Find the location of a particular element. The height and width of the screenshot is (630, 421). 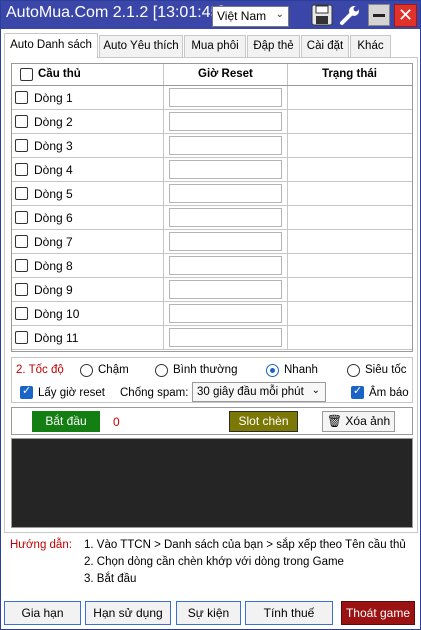

tax-button: Tính thuế is located at coordinates (289, 613).